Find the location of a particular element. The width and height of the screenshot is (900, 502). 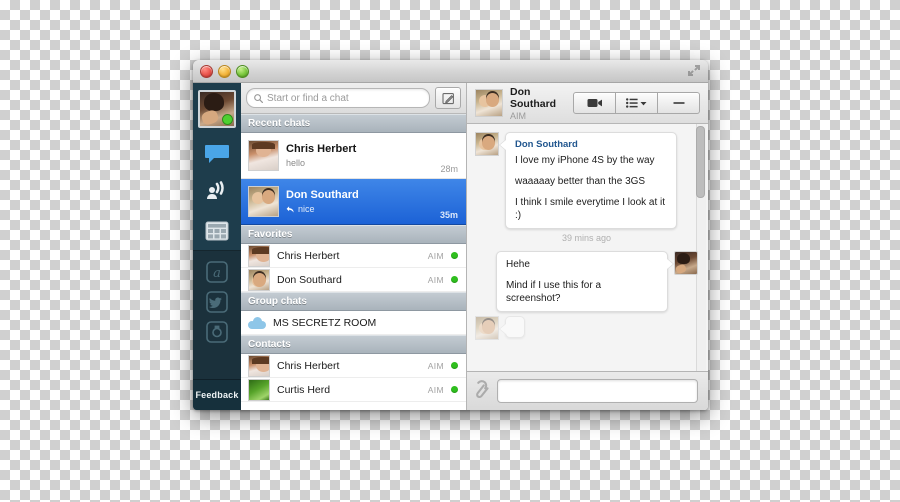

compose-pencil-icon is located at coordinates (447, 98).